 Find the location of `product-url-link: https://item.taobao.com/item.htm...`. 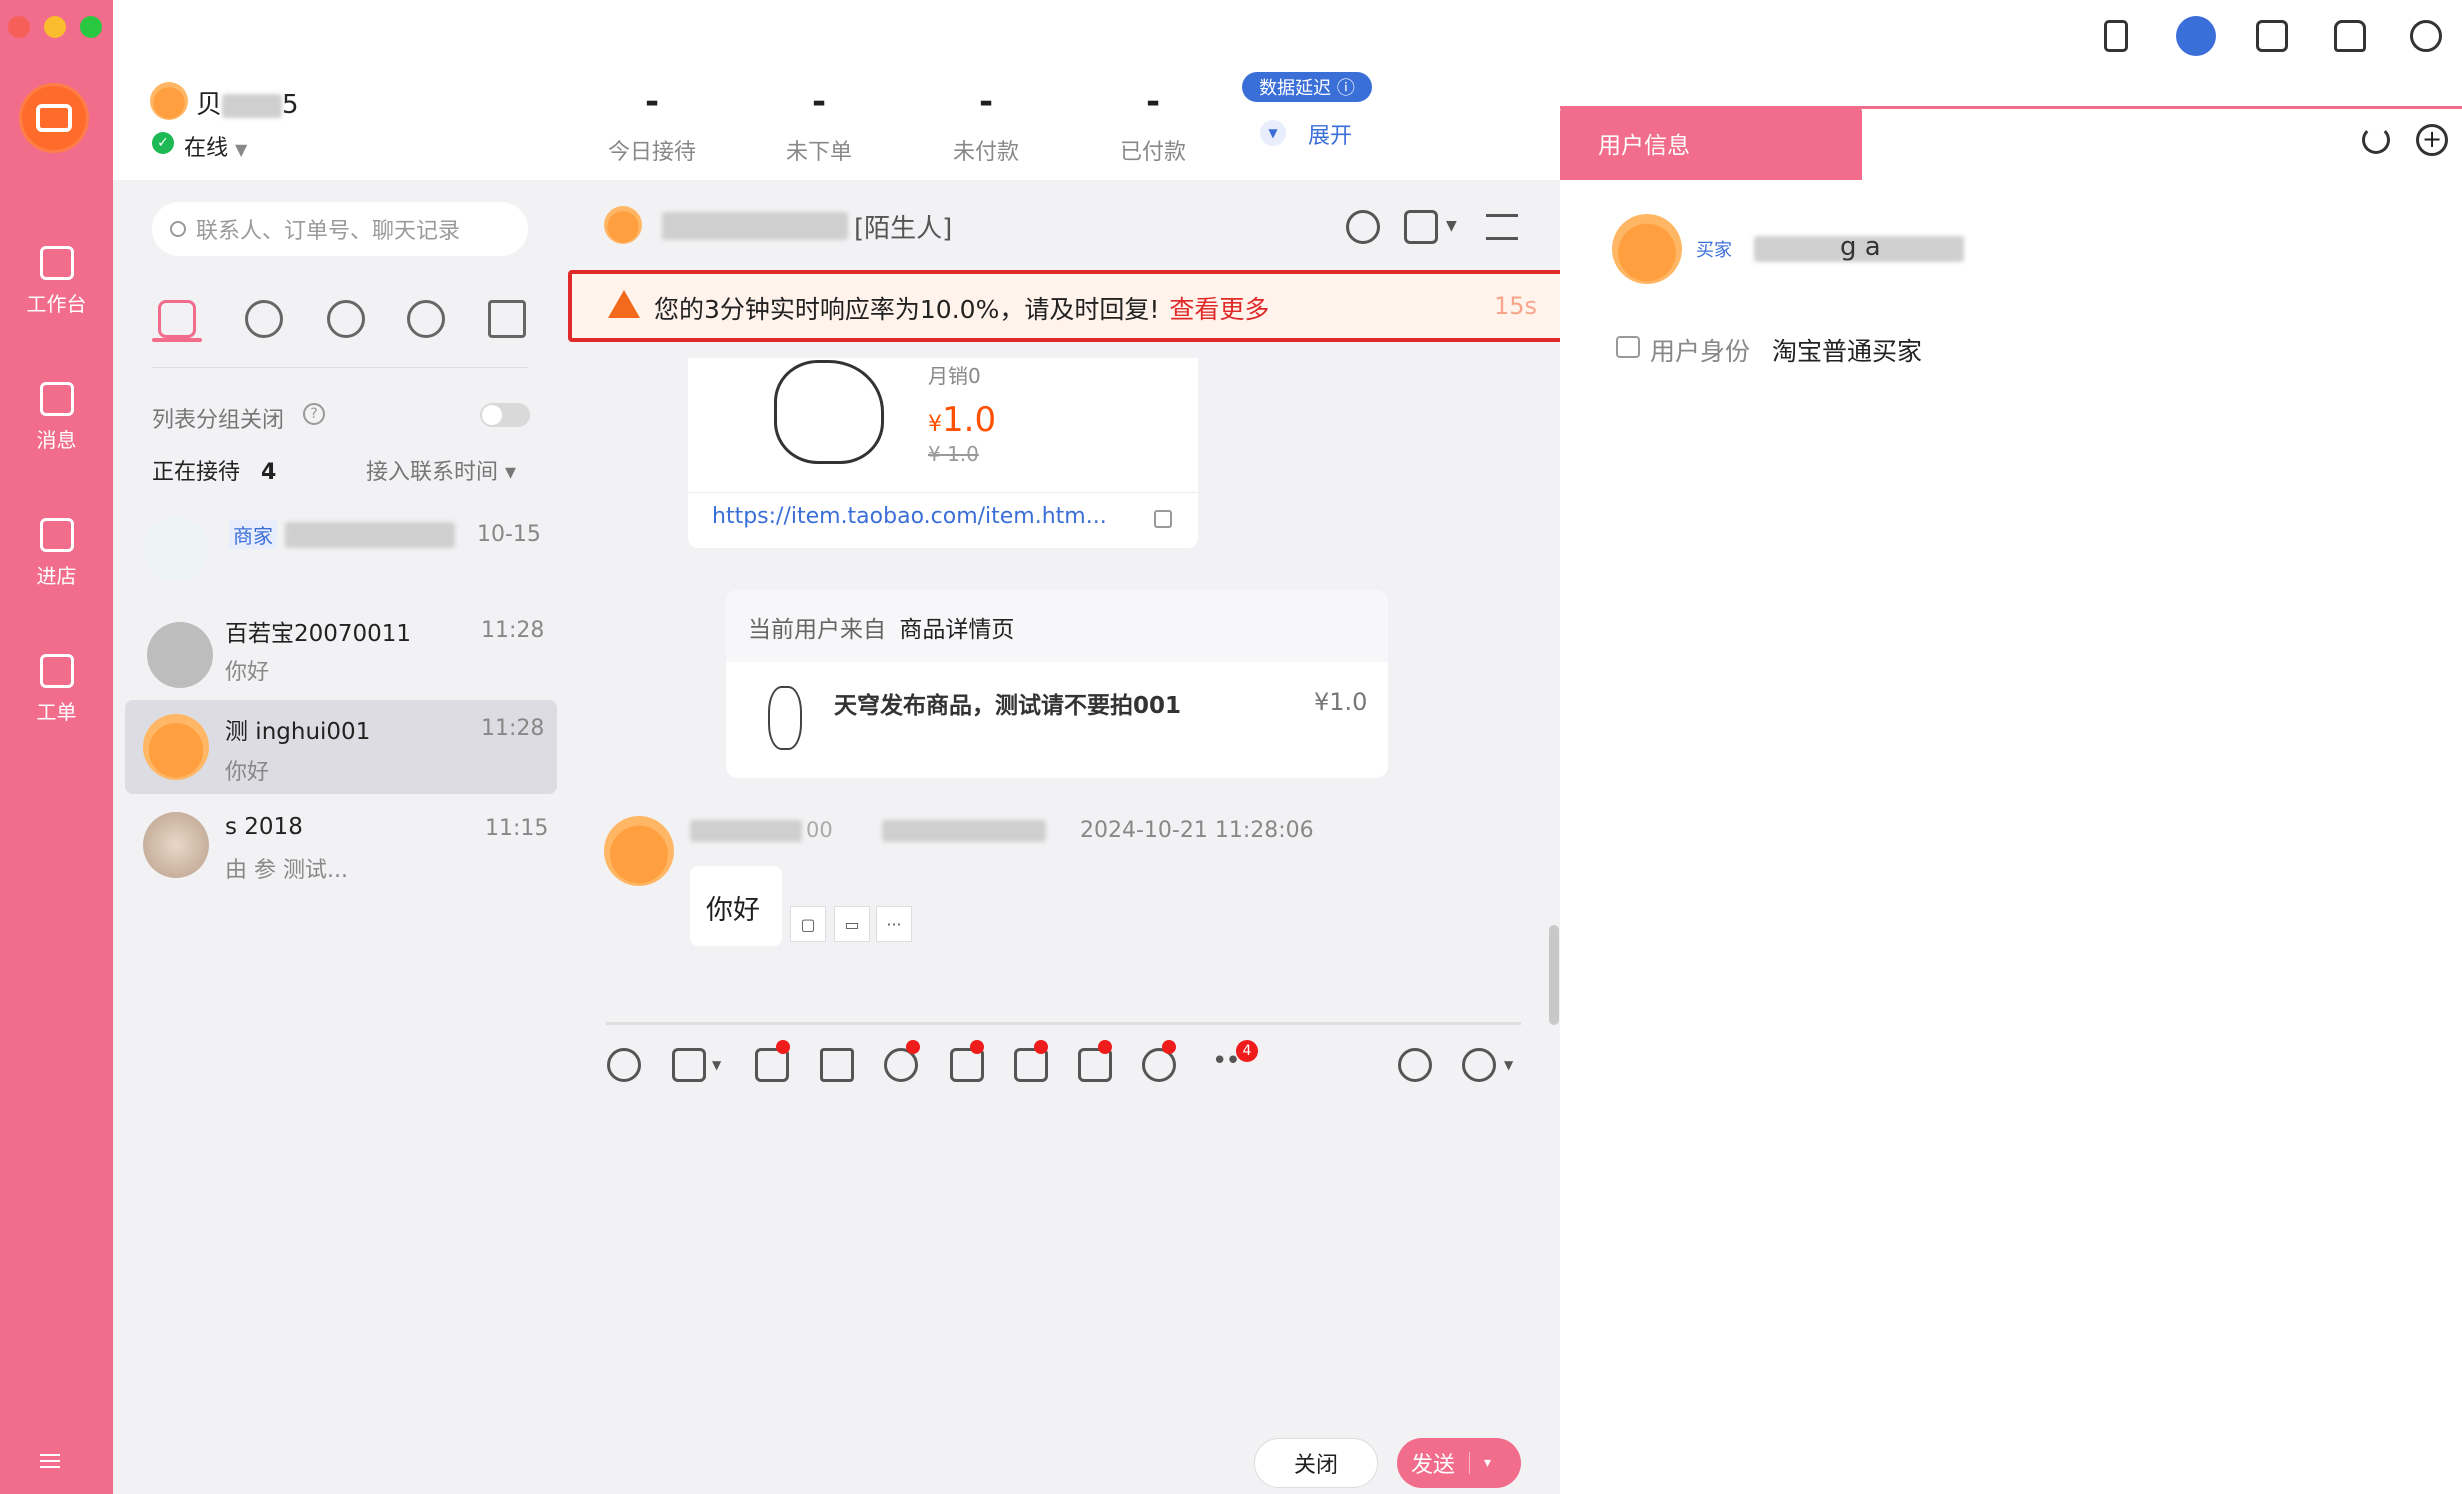

product-url-link: https://item.taobao.com/item.htm... is located at coordinates (909, 516).